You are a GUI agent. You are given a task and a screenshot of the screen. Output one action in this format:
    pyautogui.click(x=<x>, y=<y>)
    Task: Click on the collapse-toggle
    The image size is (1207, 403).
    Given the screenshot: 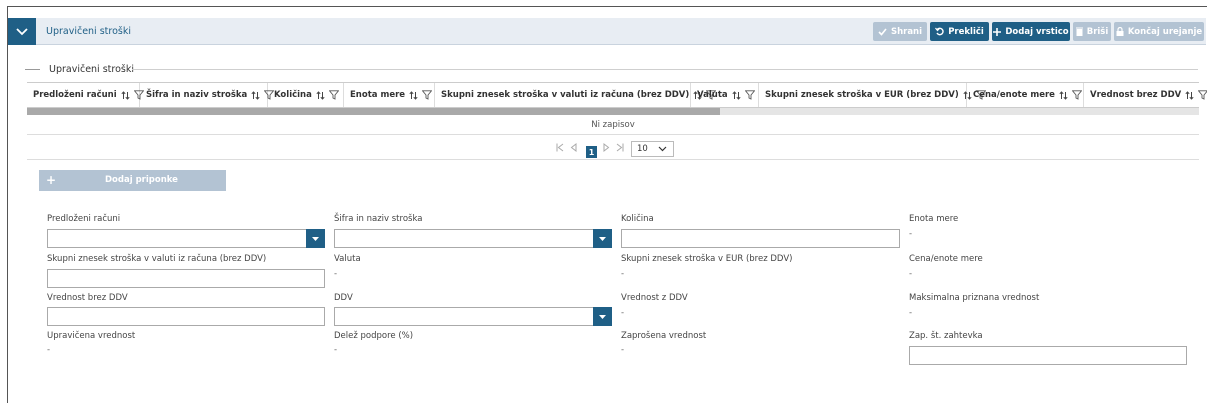 What is the action you would take?
    pyautogui.click(x=22, y=31)
    